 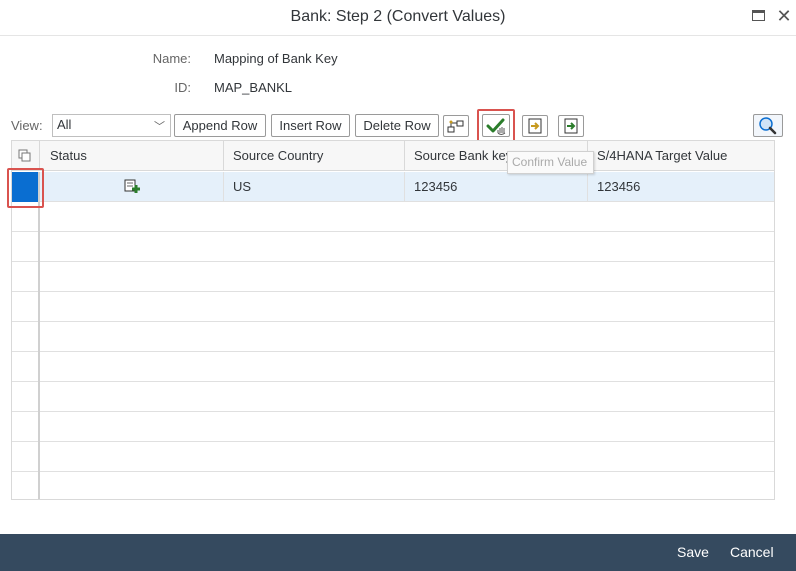 What do you see at coordinates (550, 162) in the screenshot?
I see `confirm-value-tooltip: Confirm Value` at bounding box center [550, 162].